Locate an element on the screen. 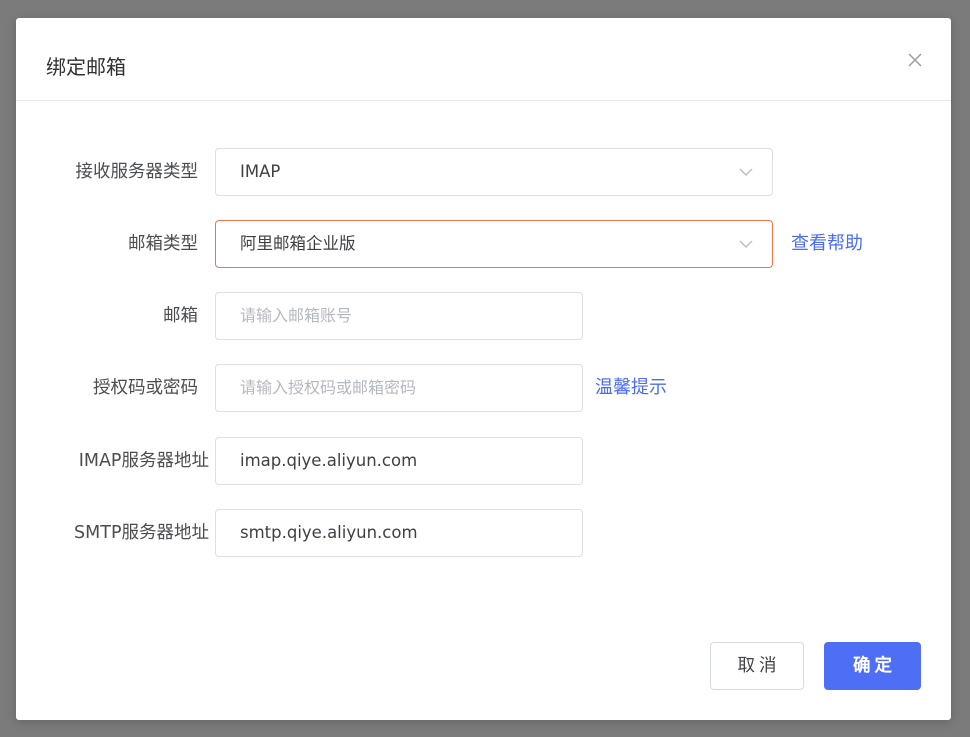 Image resolution: width=970 pixels, height=737 pixels. tips-link: 温馨提示 is located at coordinates (631, 388).